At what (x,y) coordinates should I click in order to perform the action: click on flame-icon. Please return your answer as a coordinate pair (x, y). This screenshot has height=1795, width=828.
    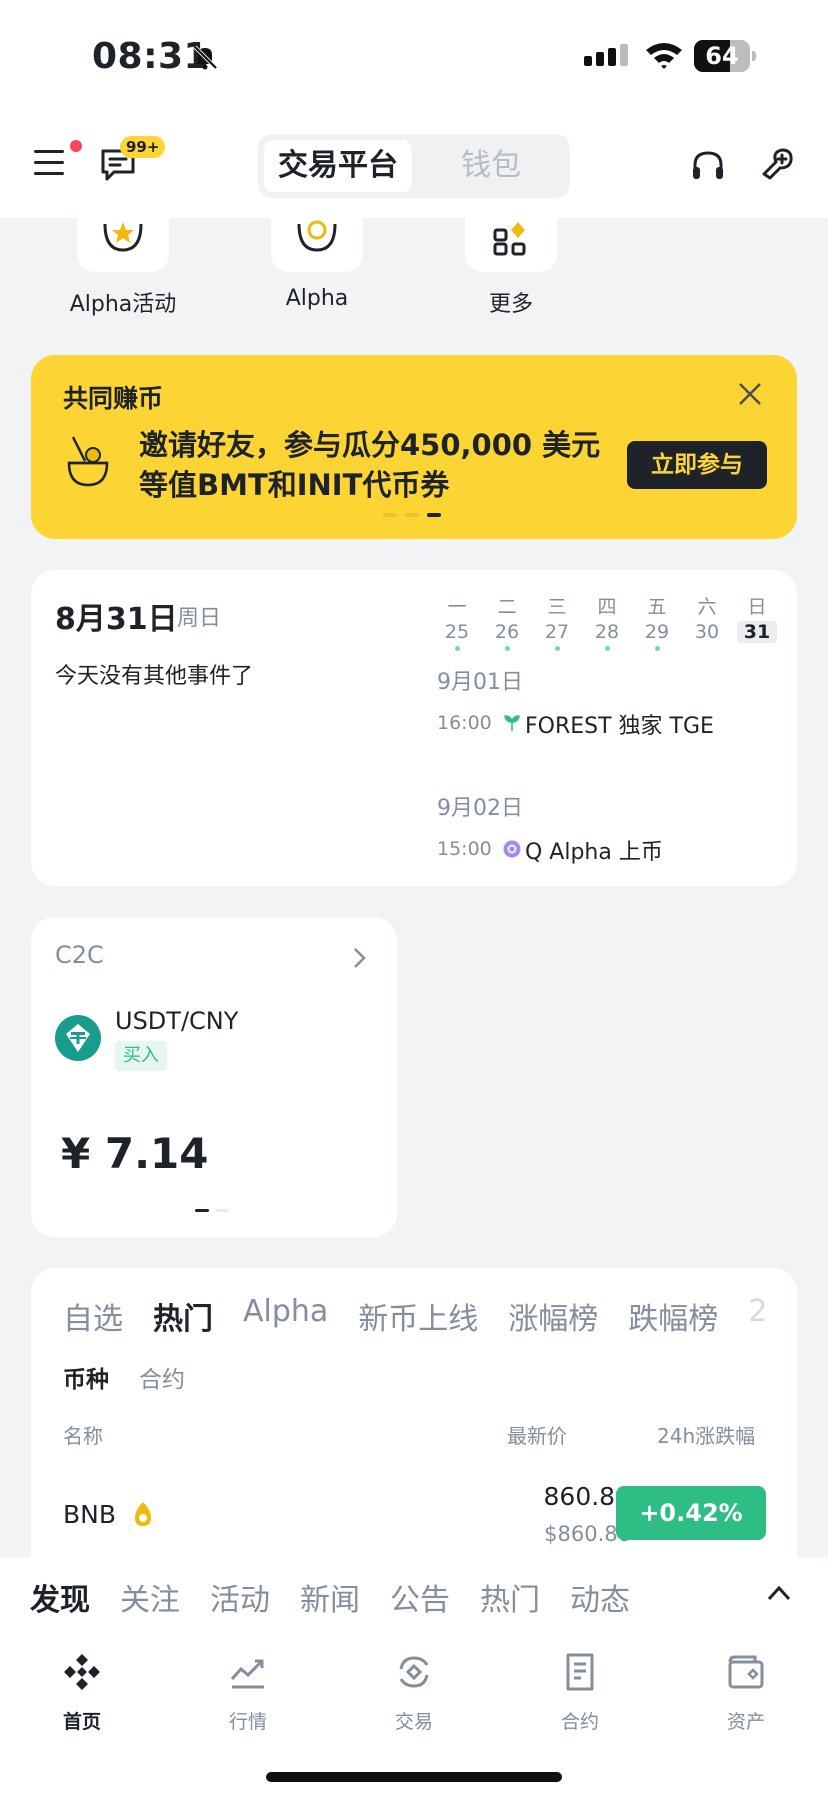
    Looking at the image, I should click on (143, 1514).